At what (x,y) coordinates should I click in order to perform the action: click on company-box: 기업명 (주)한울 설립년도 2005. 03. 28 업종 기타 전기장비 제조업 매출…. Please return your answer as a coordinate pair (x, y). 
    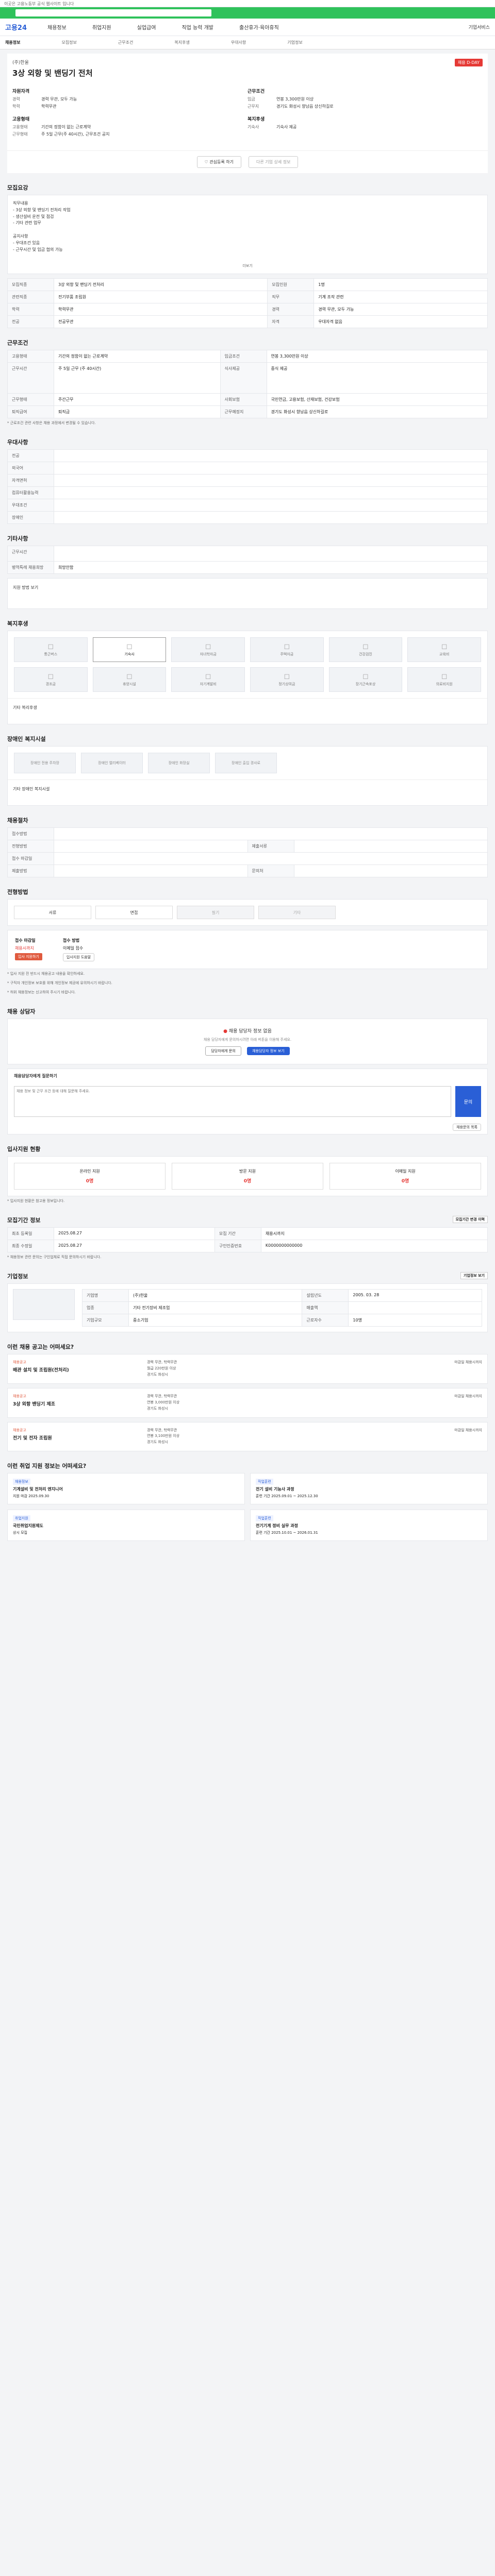
    Looking at the image, I should click on (247, 1308).